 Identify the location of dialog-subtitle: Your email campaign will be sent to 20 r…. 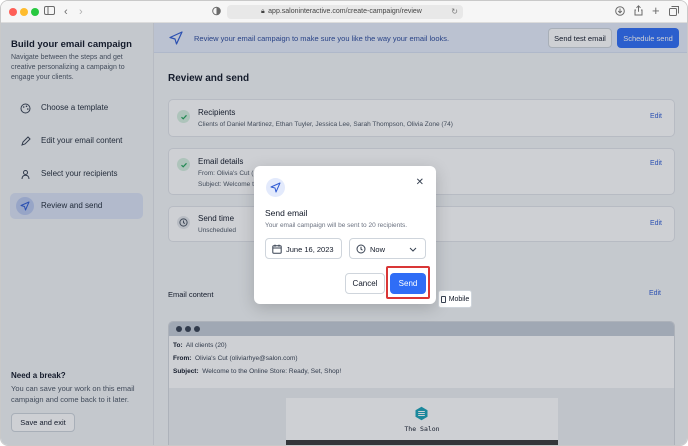
(336, 225).